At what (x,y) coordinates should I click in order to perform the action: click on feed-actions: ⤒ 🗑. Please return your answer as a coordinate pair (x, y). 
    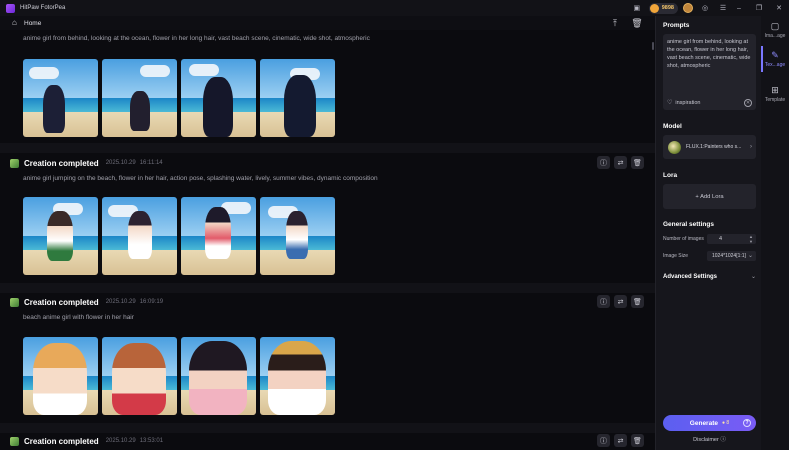
    Looking at the image, I should click on (621, 23).